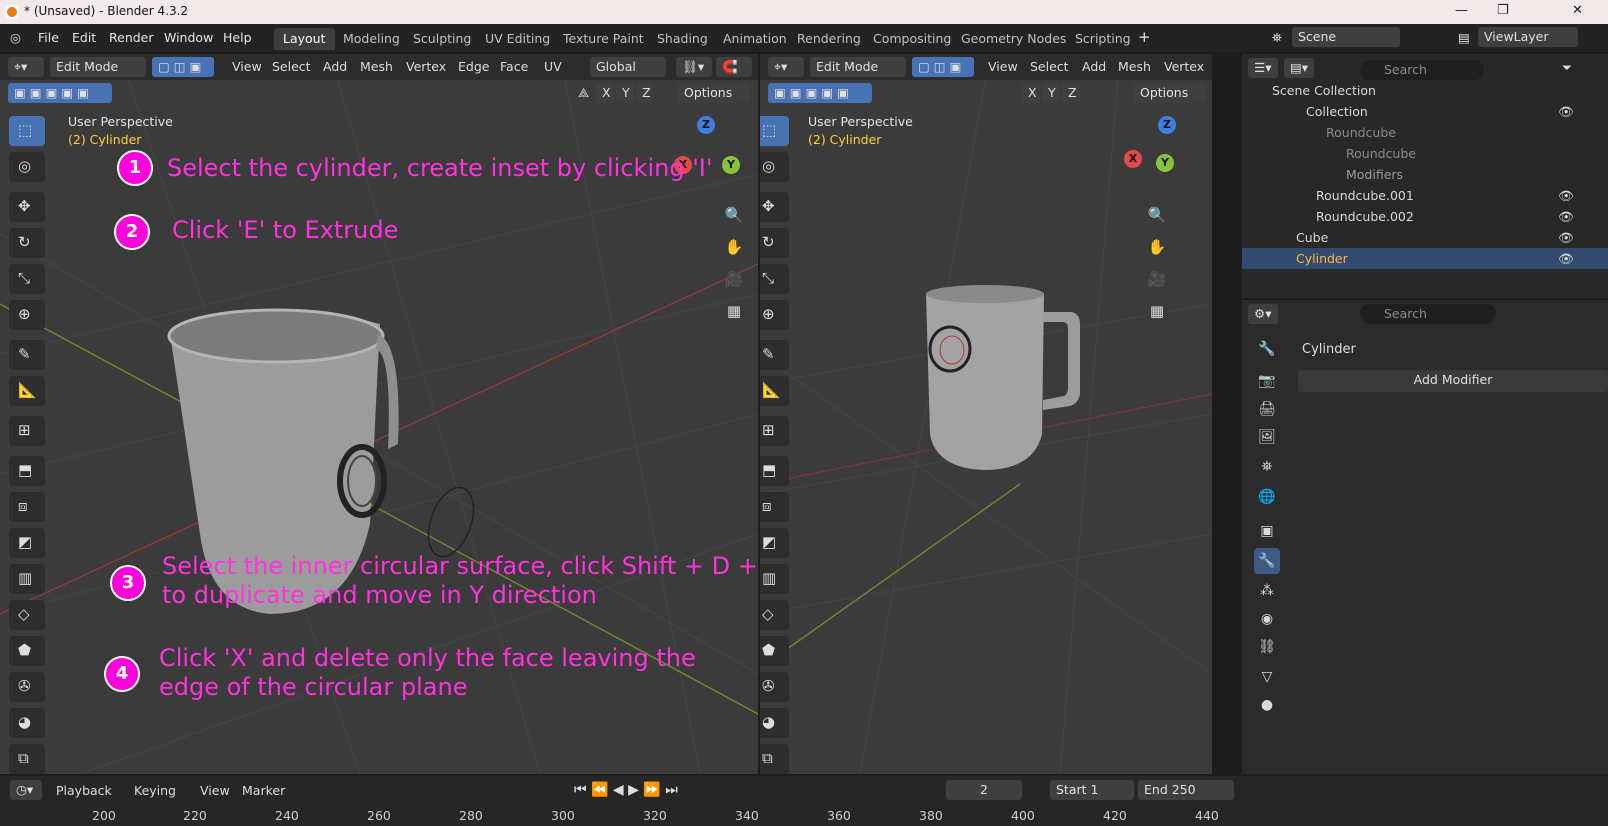 This screenshot has height=826, width=1608. Describe the element at coordinates (943, 67) in the screenshot. I see `select-mode-group-right: ▢ ◫ ▣` at that location.